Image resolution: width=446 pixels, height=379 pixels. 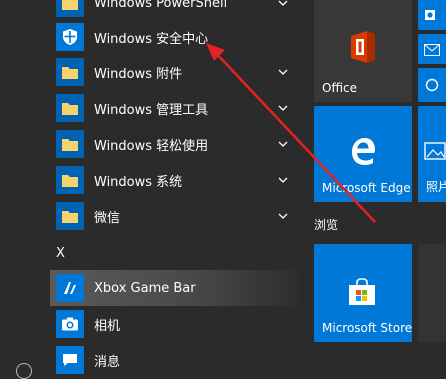 What do you see at coordinates (363, 151) in the screenshot?
I see `edge-icon` at bounding box center [363, 151].